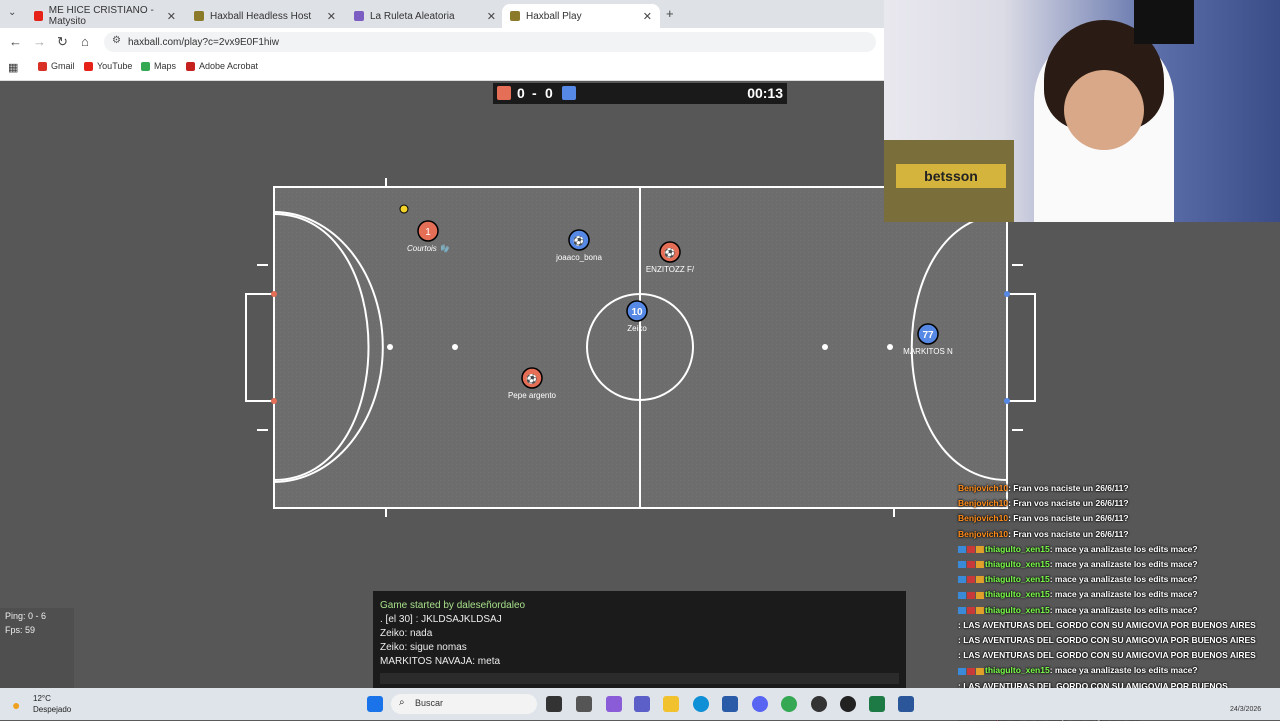 Image resolution: width=1280 pixels, height=721 pixels. What do you see at coordinates (928, 335) in the screenshot?
I see `svg-text: 77` at bounding box center [928, 335].